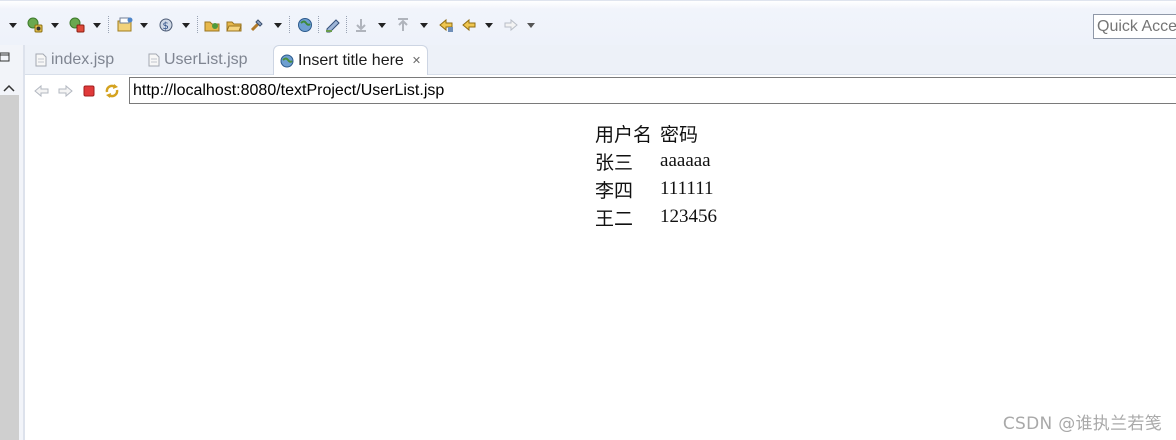 Image resolution: width=1176 pixels, height=440 pixels. Describe the element at coordinates (35, 25) in the screenshot. I see `run-icon` at that location.